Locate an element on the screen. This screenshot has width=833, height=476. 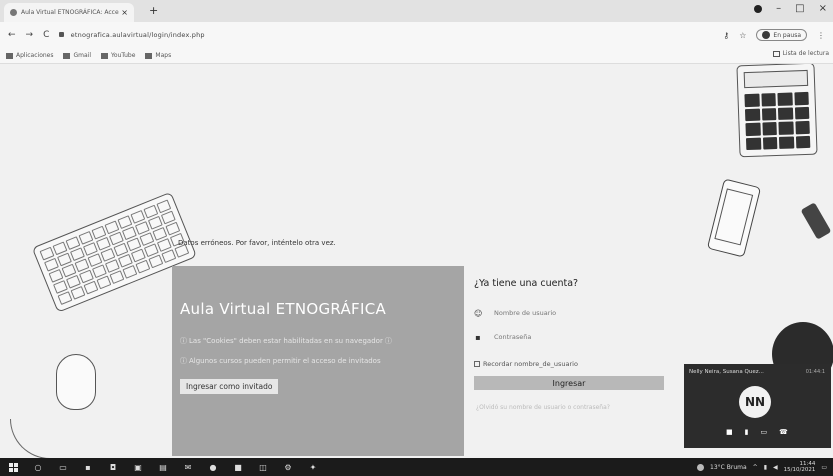
lock-icon: ▪ is located at coordinates (478, 337).